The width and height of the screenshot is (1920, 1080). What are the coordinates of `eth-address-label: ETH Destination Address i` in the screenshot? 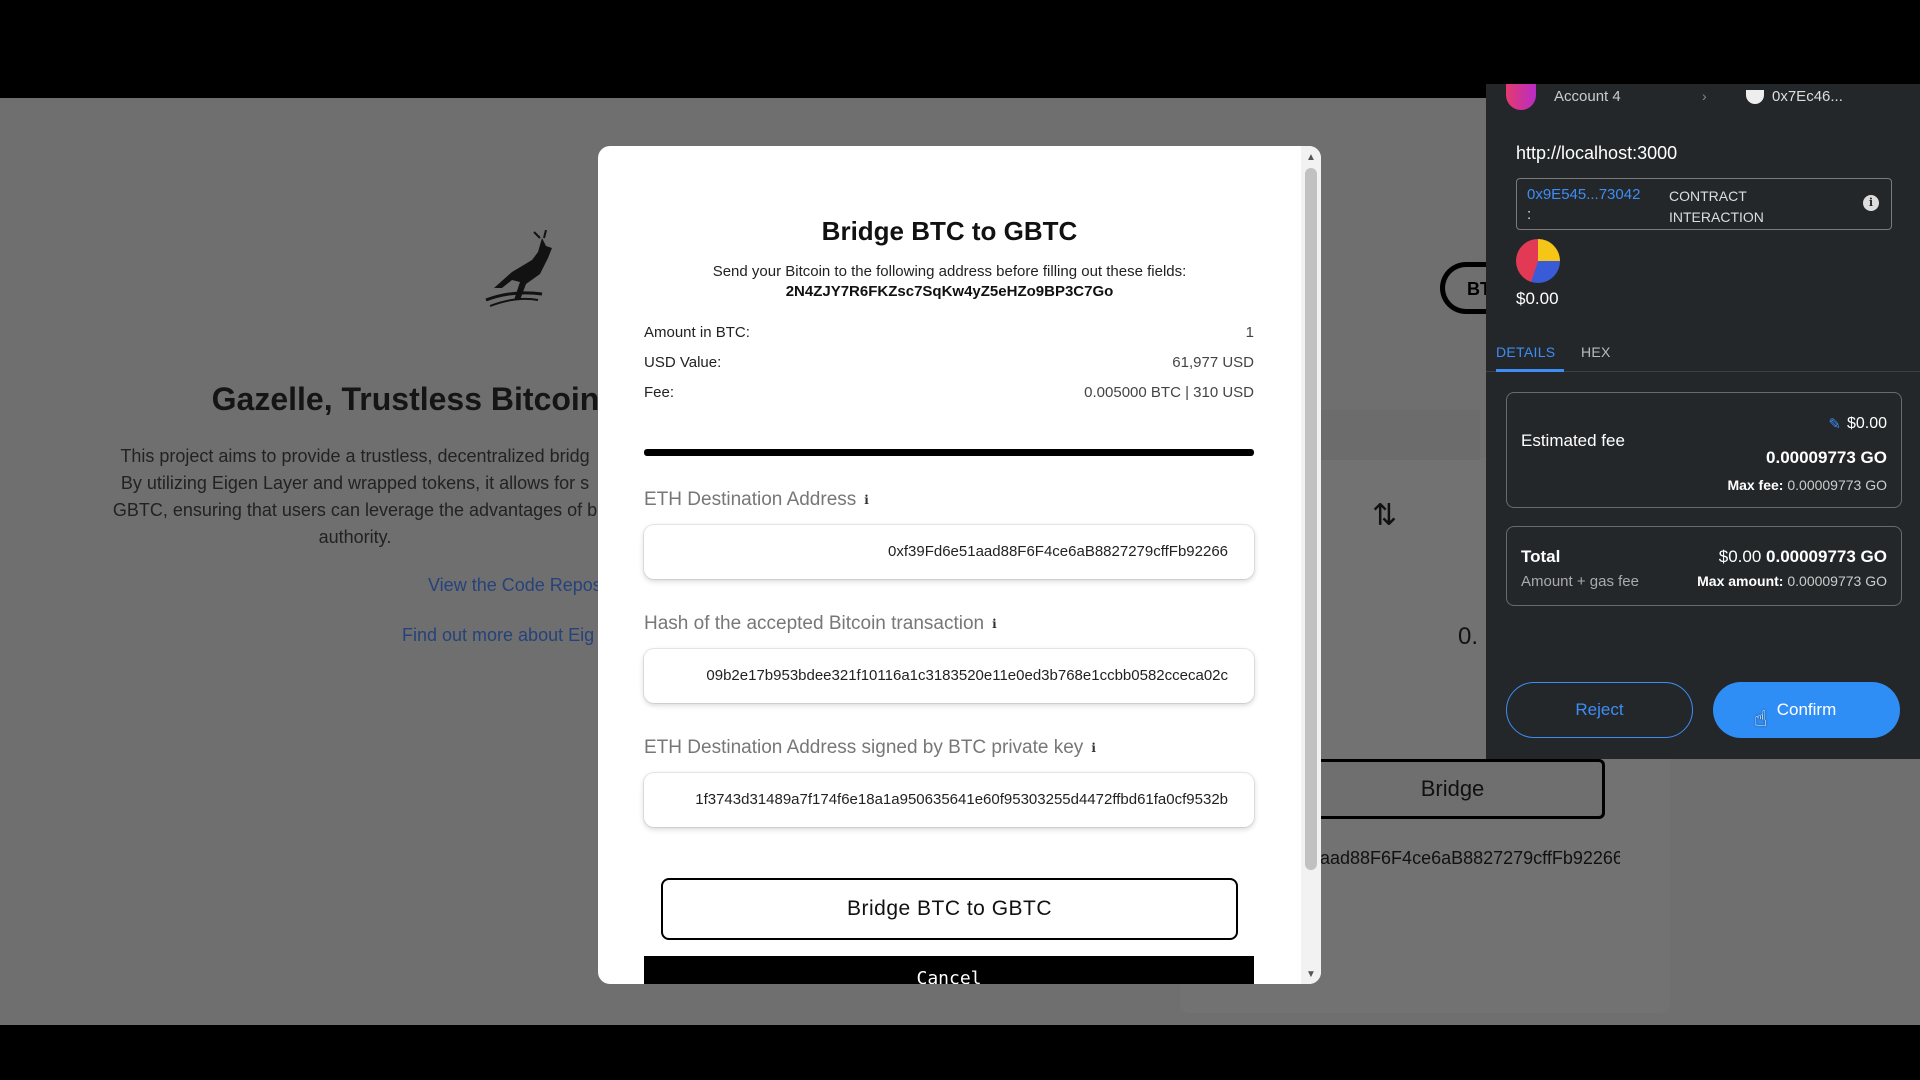 It's located at (756, 500).